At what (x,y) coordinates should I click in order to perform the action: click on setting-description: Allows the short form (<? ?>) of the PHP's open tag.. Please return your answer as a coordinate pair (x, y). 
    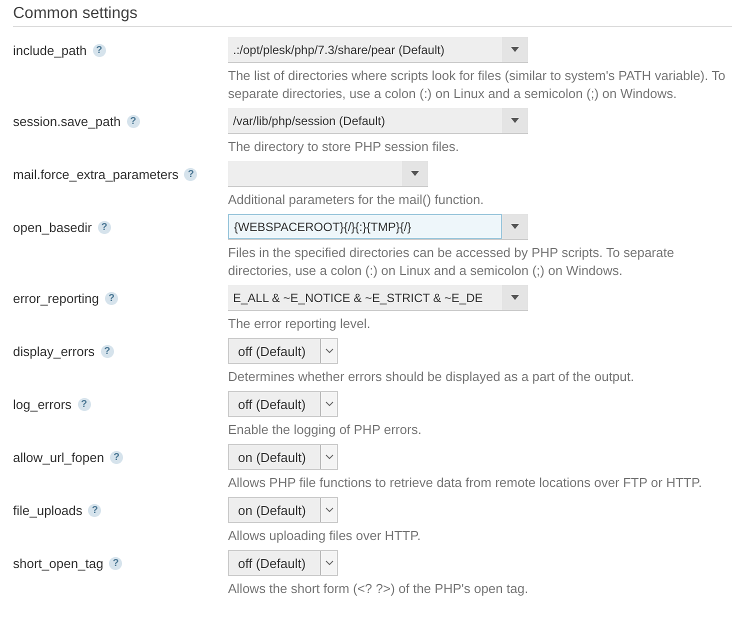
    Looking at the image, I should click on (379, 589).